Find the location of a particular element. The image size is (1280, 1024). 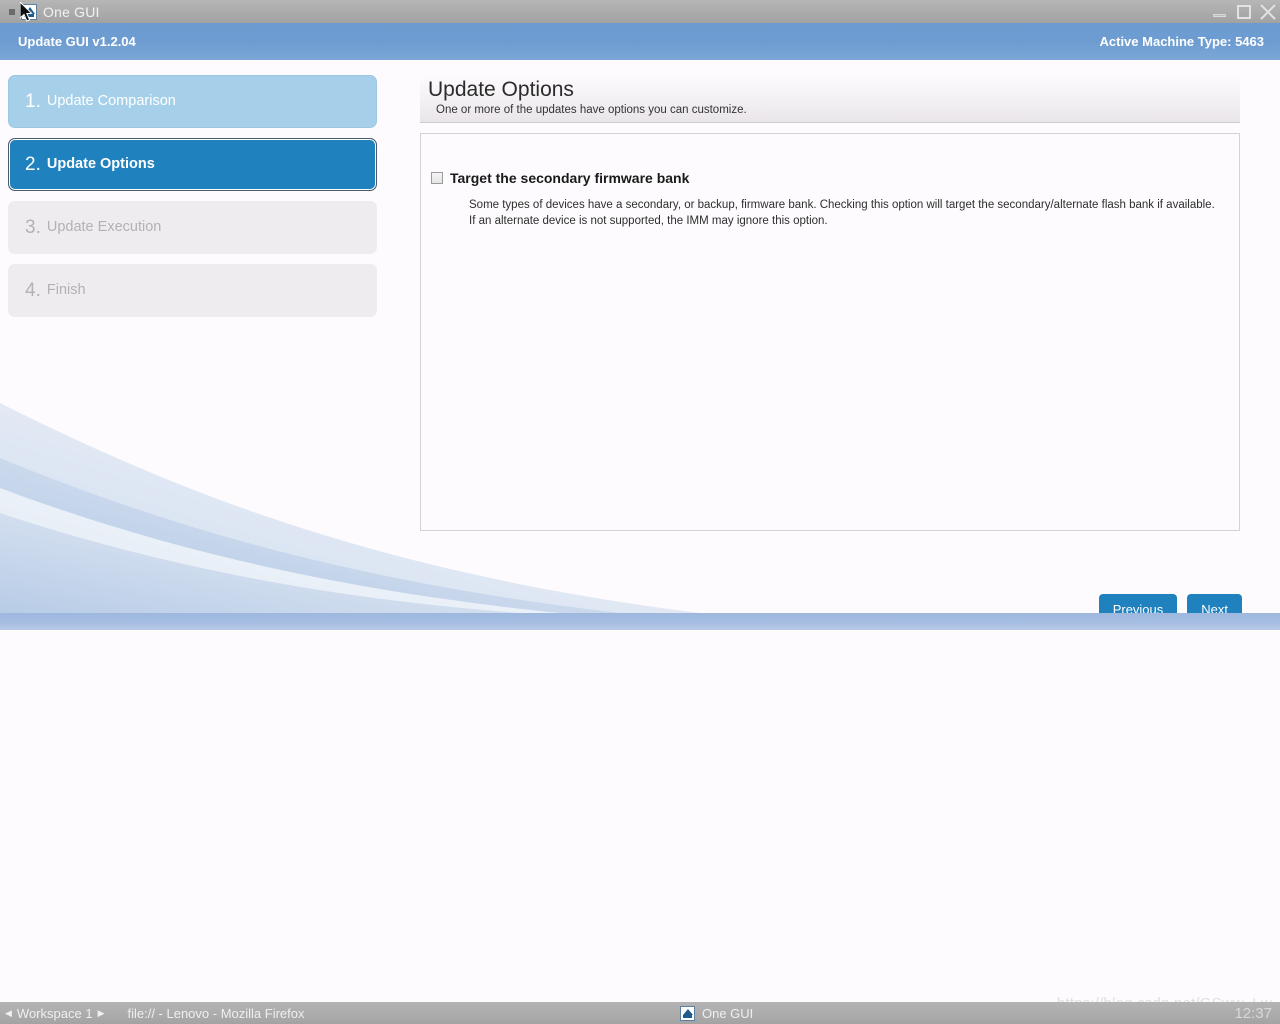

maximize-icon is located at coordinates (1244, 12).